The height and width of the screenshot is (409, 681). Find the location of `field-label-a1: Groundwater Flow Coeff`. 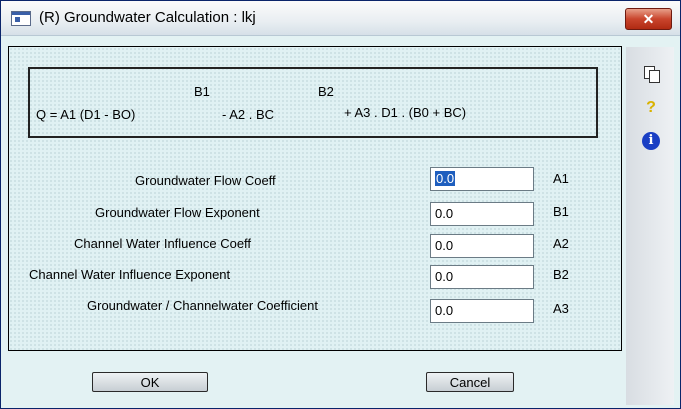

field-label-a1: Groundwater Flow Coeff is located at coordinates (205, 180).